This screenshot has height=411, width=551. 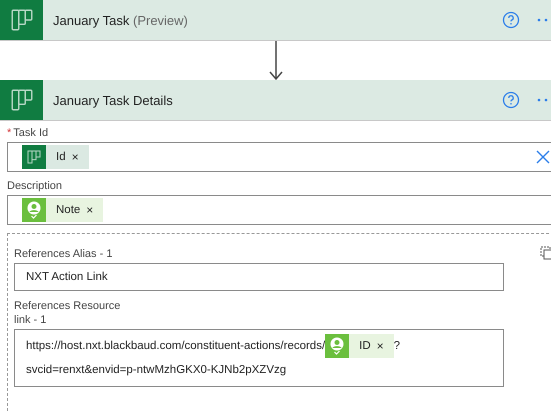 I want to click on url-text: ?, so click(x=397, y=346).